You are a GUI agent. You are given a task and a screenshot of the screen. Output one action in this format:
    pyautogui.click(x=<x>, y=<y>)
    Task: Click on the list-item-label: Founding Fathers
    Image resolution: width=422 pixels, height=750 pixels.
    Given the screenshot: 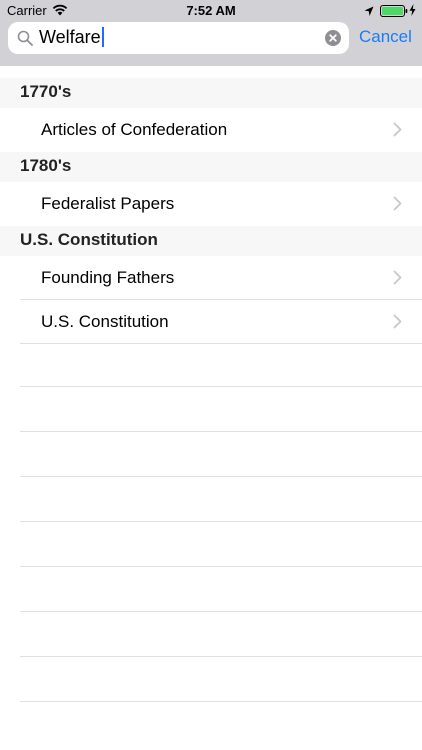 What is the action you would take?
    pyautogui.click(x=108, y=277)
    